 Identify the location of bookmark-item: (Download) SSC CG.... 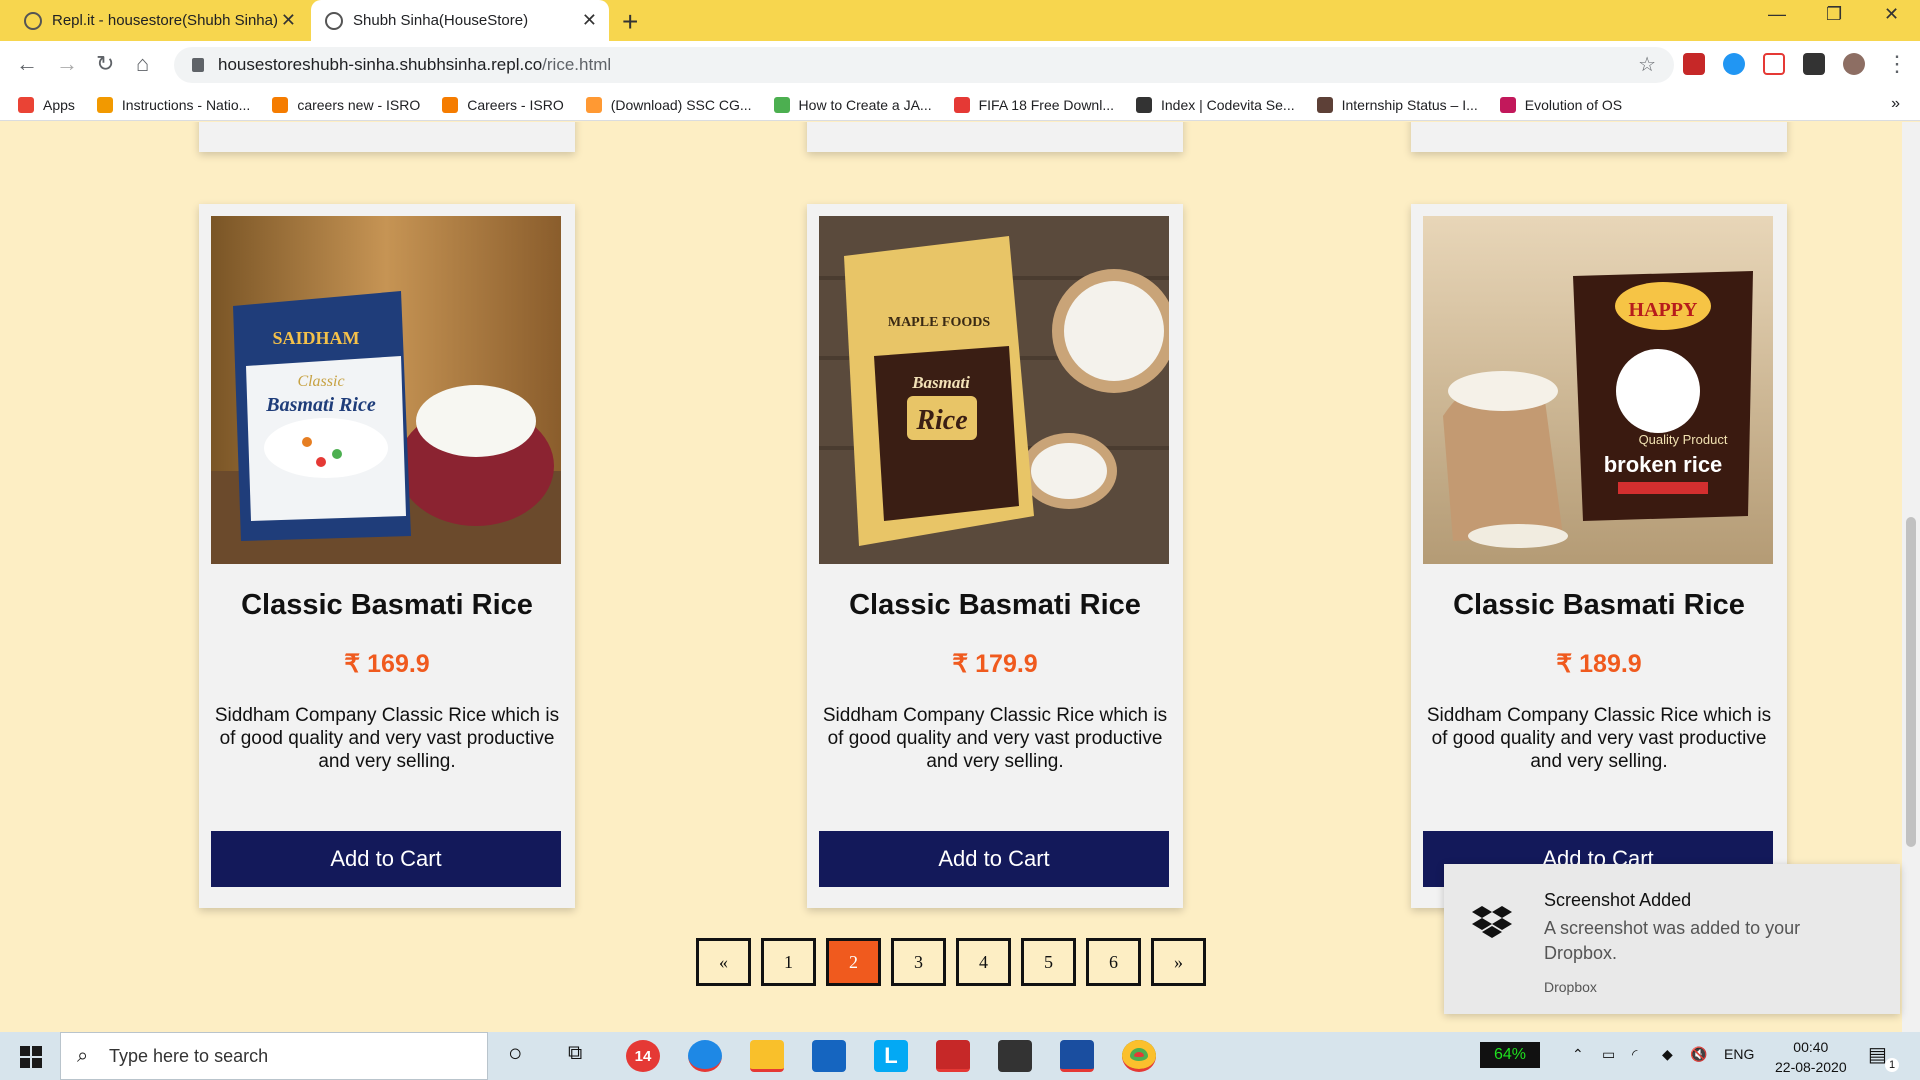
(668, 104).